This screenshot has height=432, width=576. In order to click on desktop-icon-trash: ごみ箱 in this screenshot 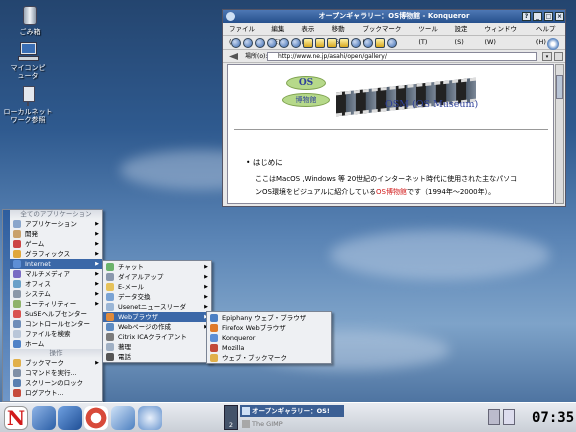, I will do `click(30, 20)`.